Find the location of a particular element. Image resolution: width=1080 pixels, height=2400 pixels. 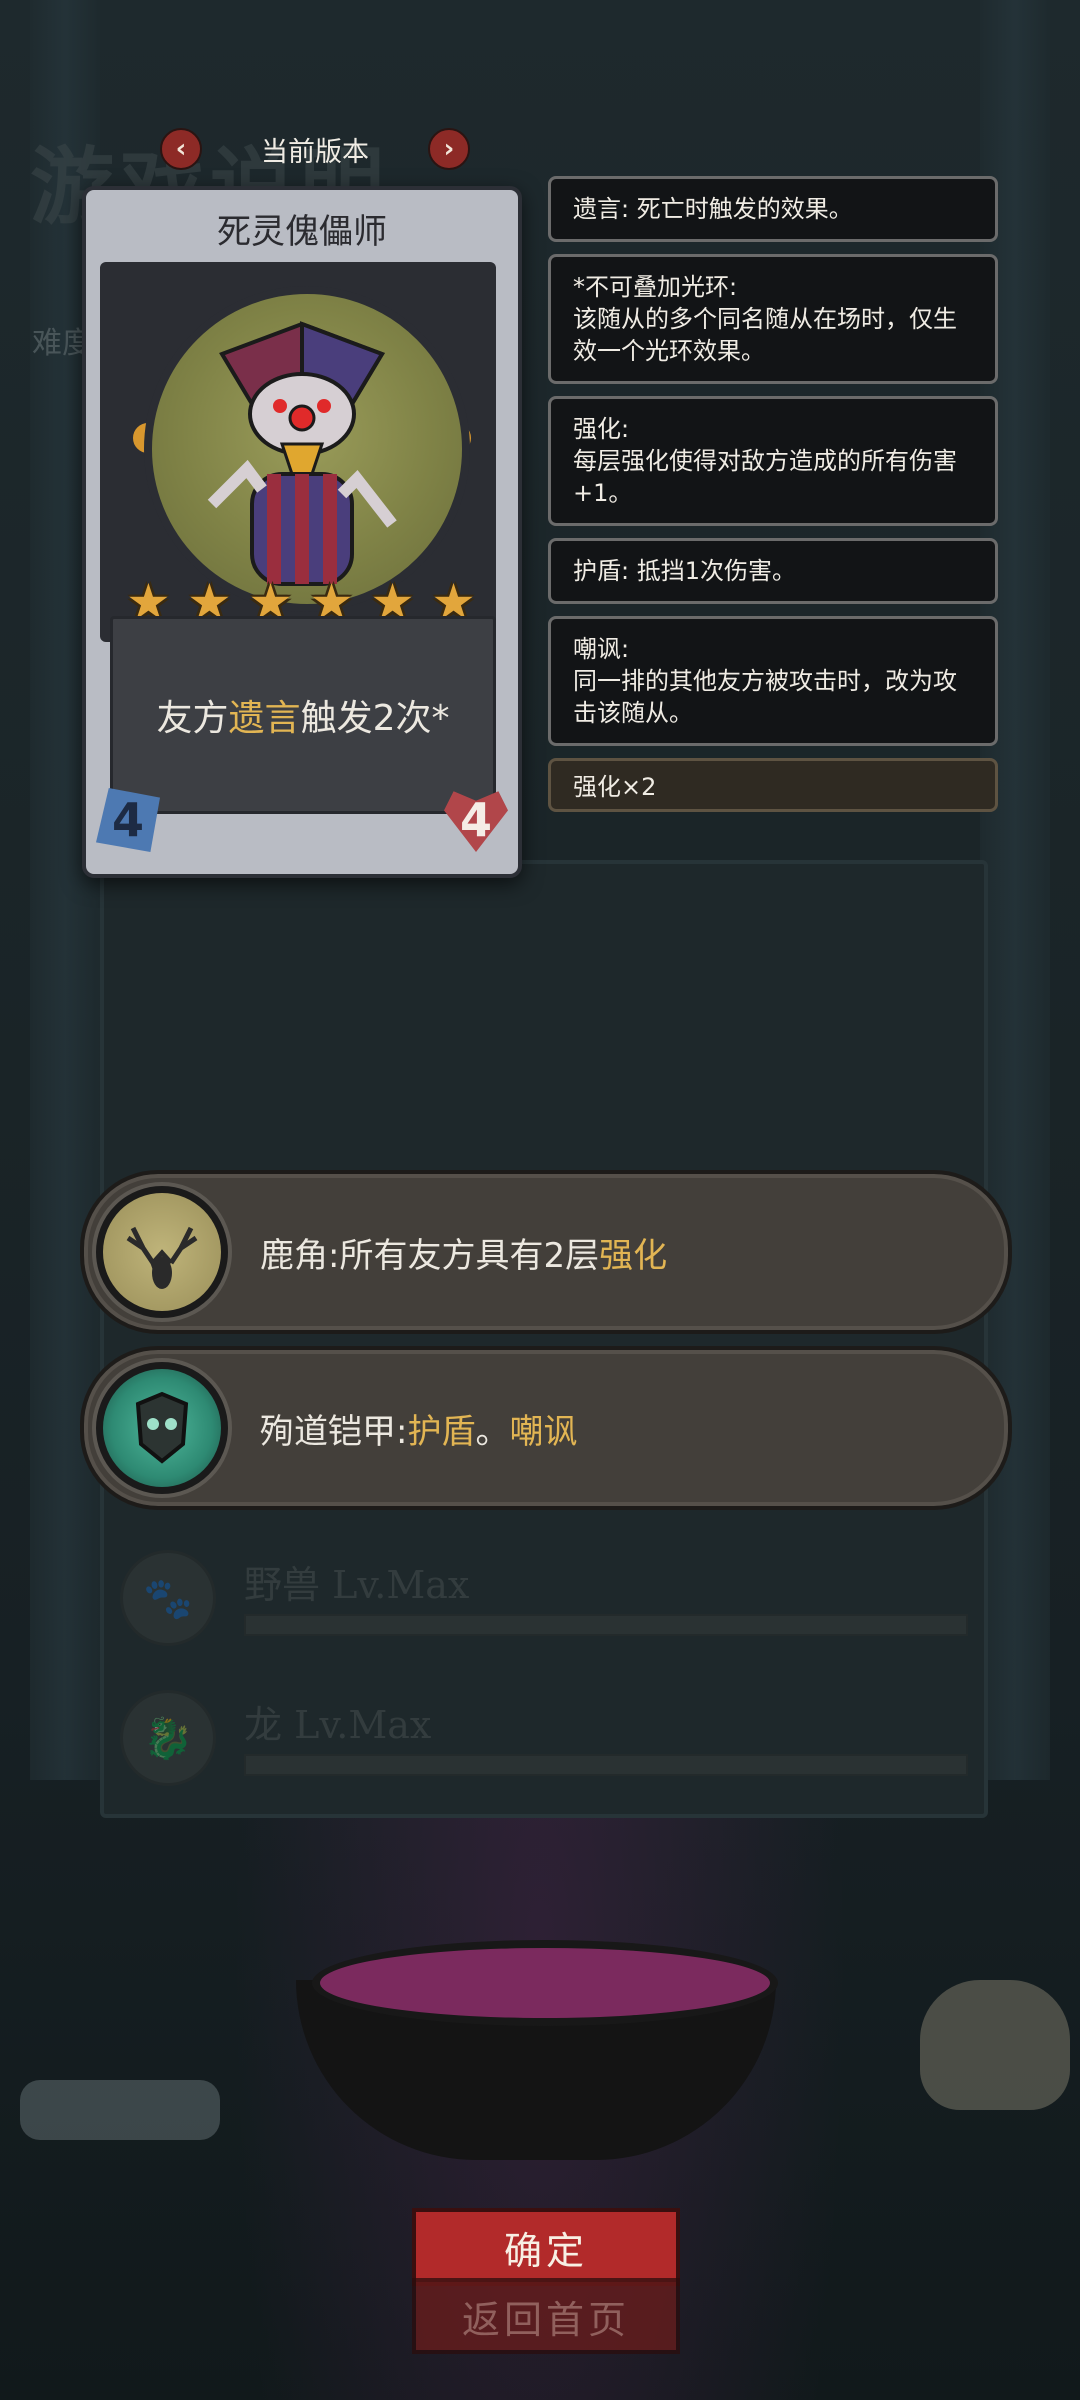

tooltip-empower: 强化: 每层强化使得对敌方造成的所有伤害+1。 is located at coordinates (773, 461).